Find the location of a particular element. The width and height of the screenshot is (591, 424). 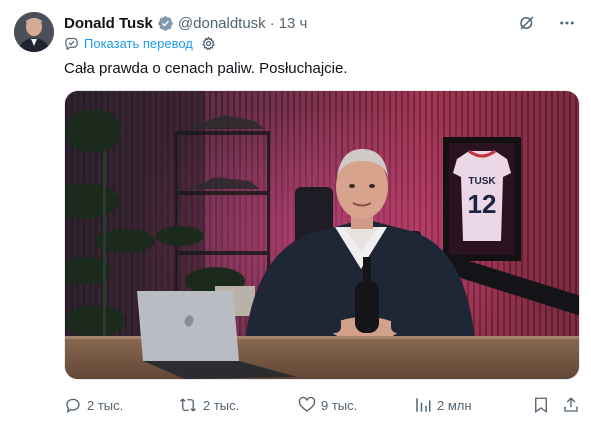

views-icon is located at coordinates (423, 405).